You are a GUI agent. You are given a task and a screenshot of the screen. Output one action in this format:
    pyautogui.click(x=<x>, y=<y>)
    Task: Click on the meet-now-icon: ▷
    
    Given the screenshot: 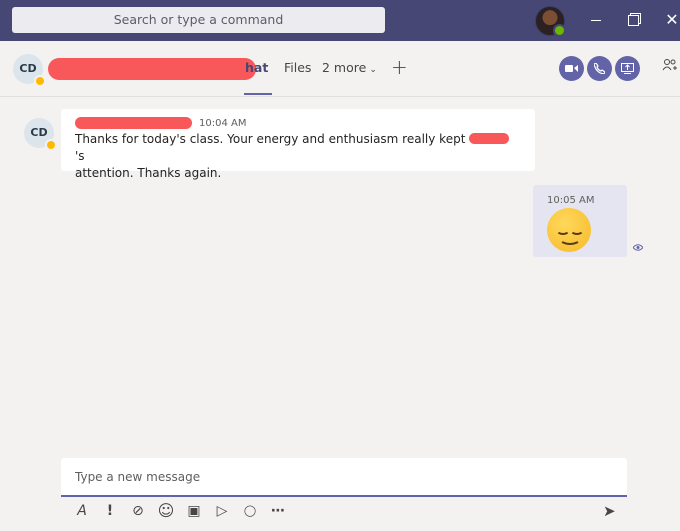 What is the action you would take?
    pyautogui.click(x=222, y=511)
    